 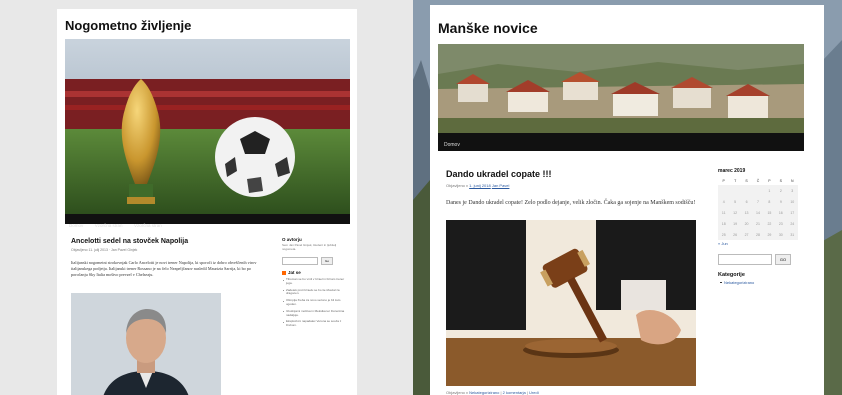 I want to click on post-image-portrait, so click(x=146, y=344).